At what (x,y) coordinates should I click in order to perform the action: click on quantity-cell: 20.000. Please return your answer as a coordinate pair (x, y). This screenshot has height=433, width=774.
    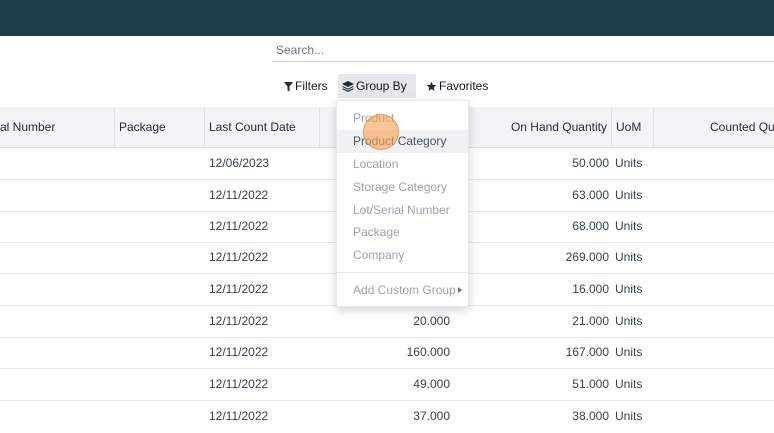
    Looking at the image, I should click on (431, 321).